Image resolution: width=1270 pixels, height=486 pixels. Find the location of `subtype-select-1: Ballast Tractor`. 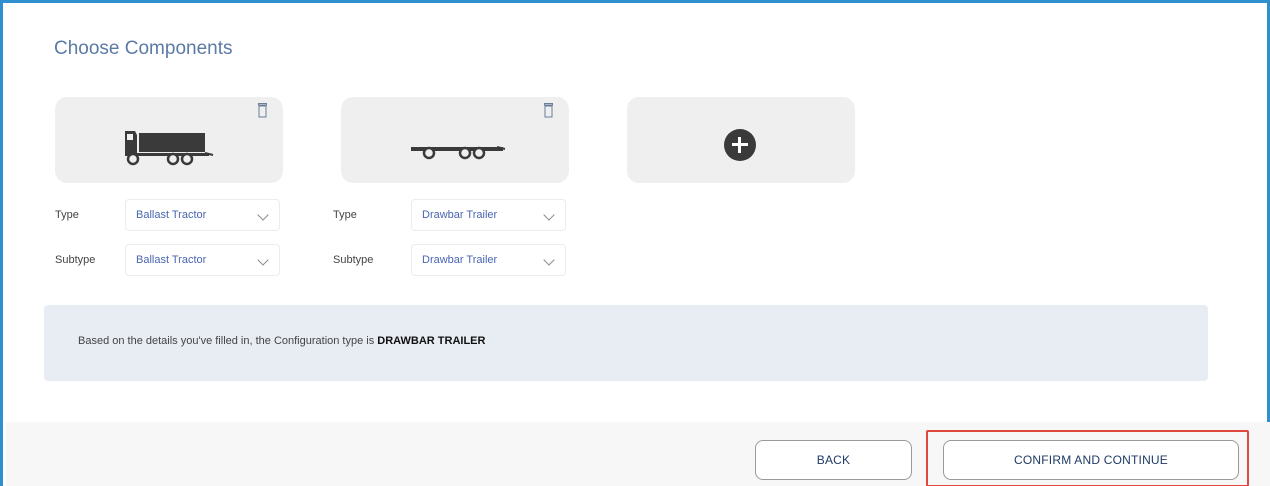

subtype-select-1: Ballast Tractor is located at coordinates (202, 260).